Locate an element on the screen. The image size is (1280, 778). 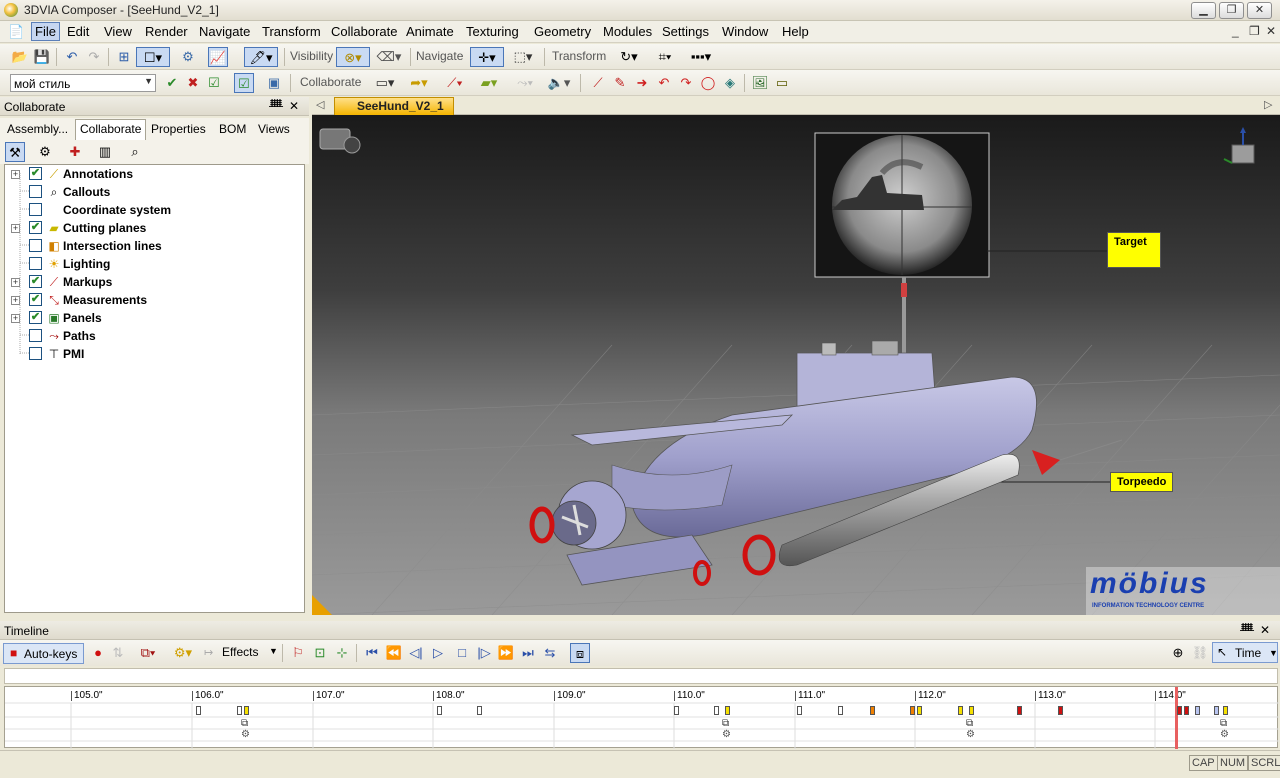
loop-icon: ⇆ is located at coordinates (550, 653).